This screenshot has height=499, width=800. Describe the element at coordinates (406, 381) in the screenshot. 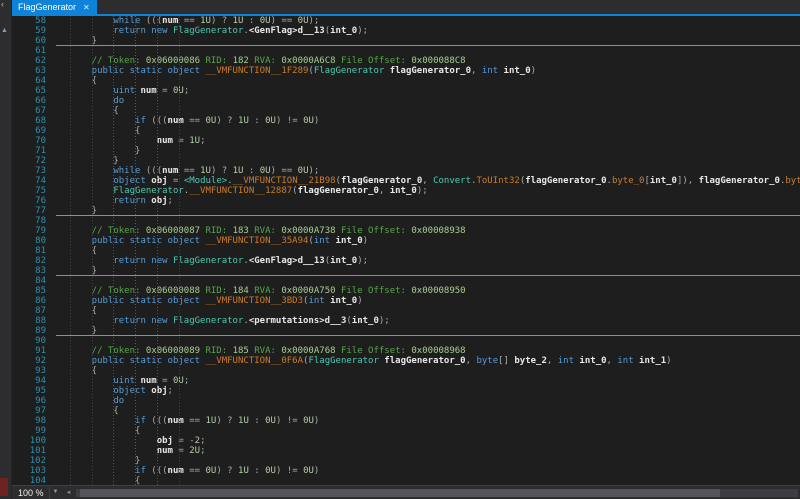

I see `code-line: 94 uint num = 0U;` at that location.